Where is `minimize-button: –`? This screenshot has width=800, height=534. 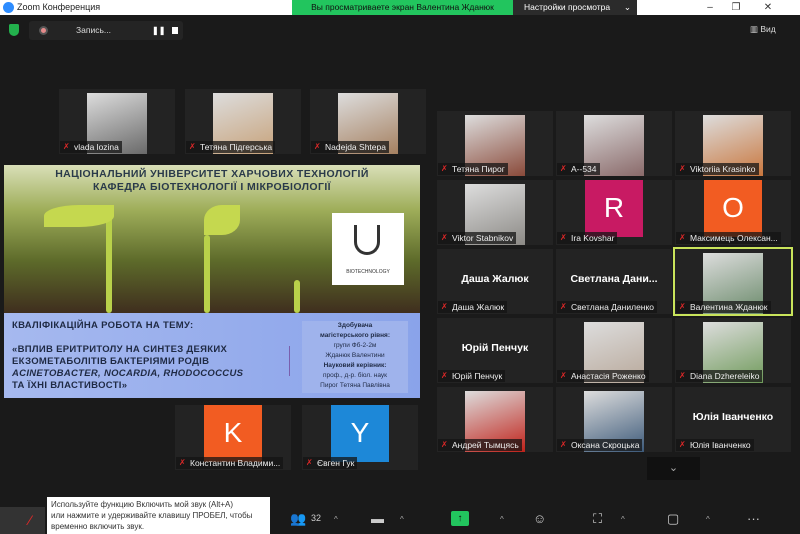 minimize-button: – is located at coordinates (710, 7).